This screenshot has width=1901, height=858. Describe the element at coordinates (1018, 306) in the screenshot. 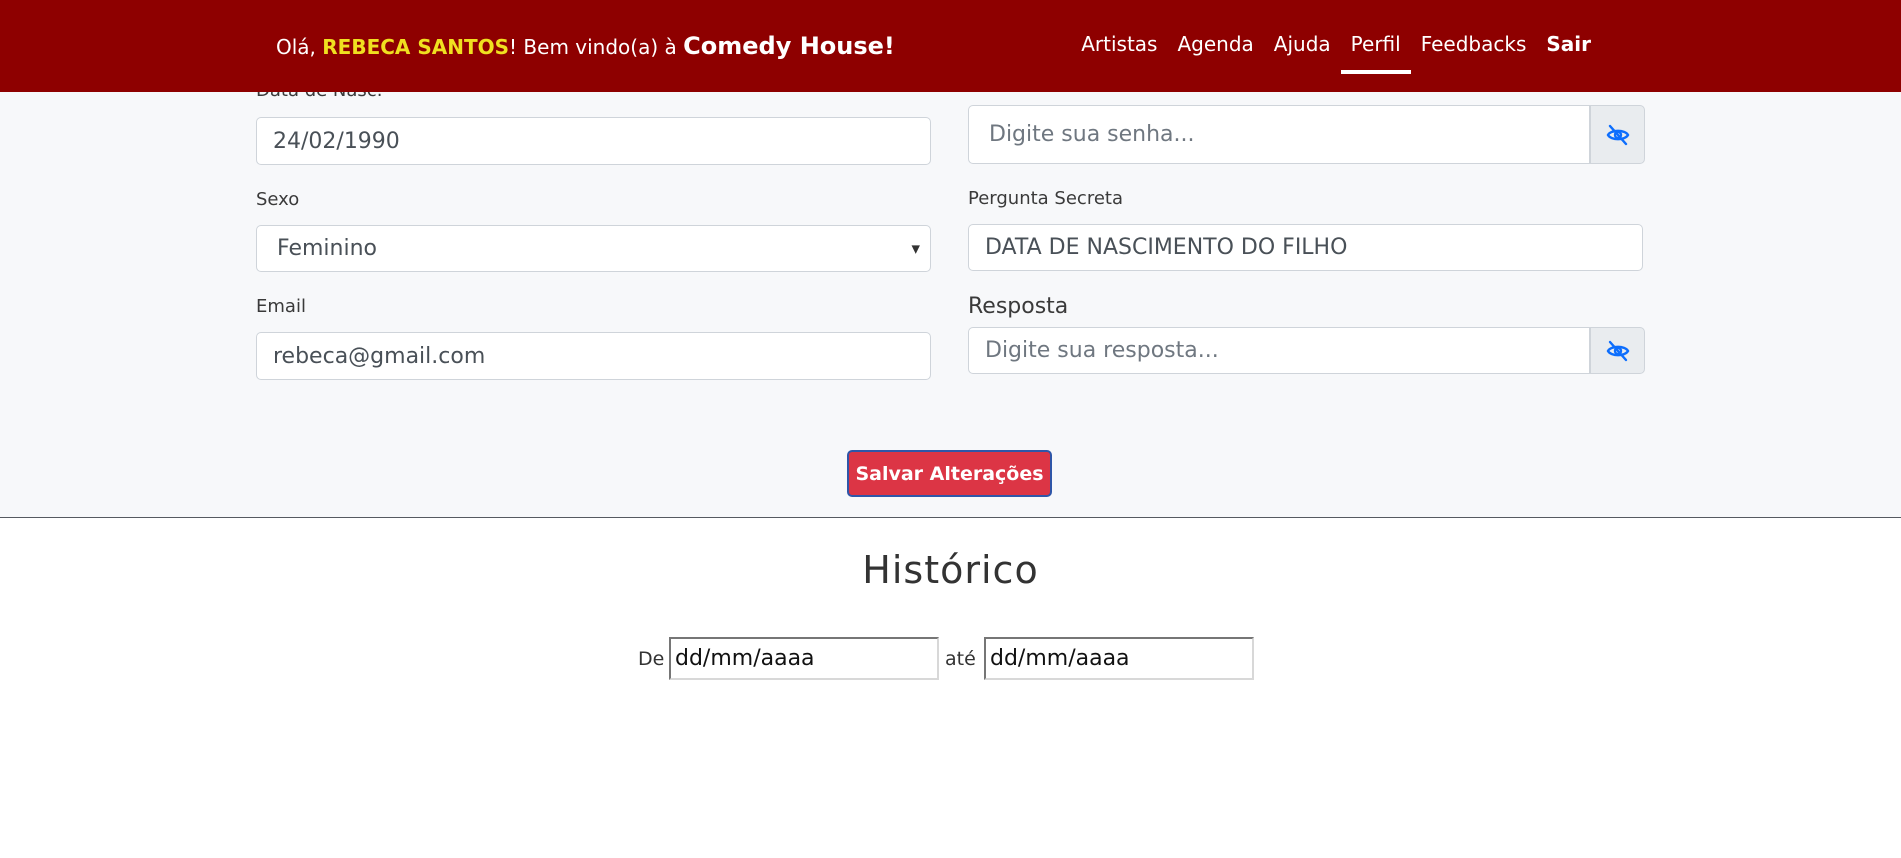

I see `answer-label: Resposta` at that location.